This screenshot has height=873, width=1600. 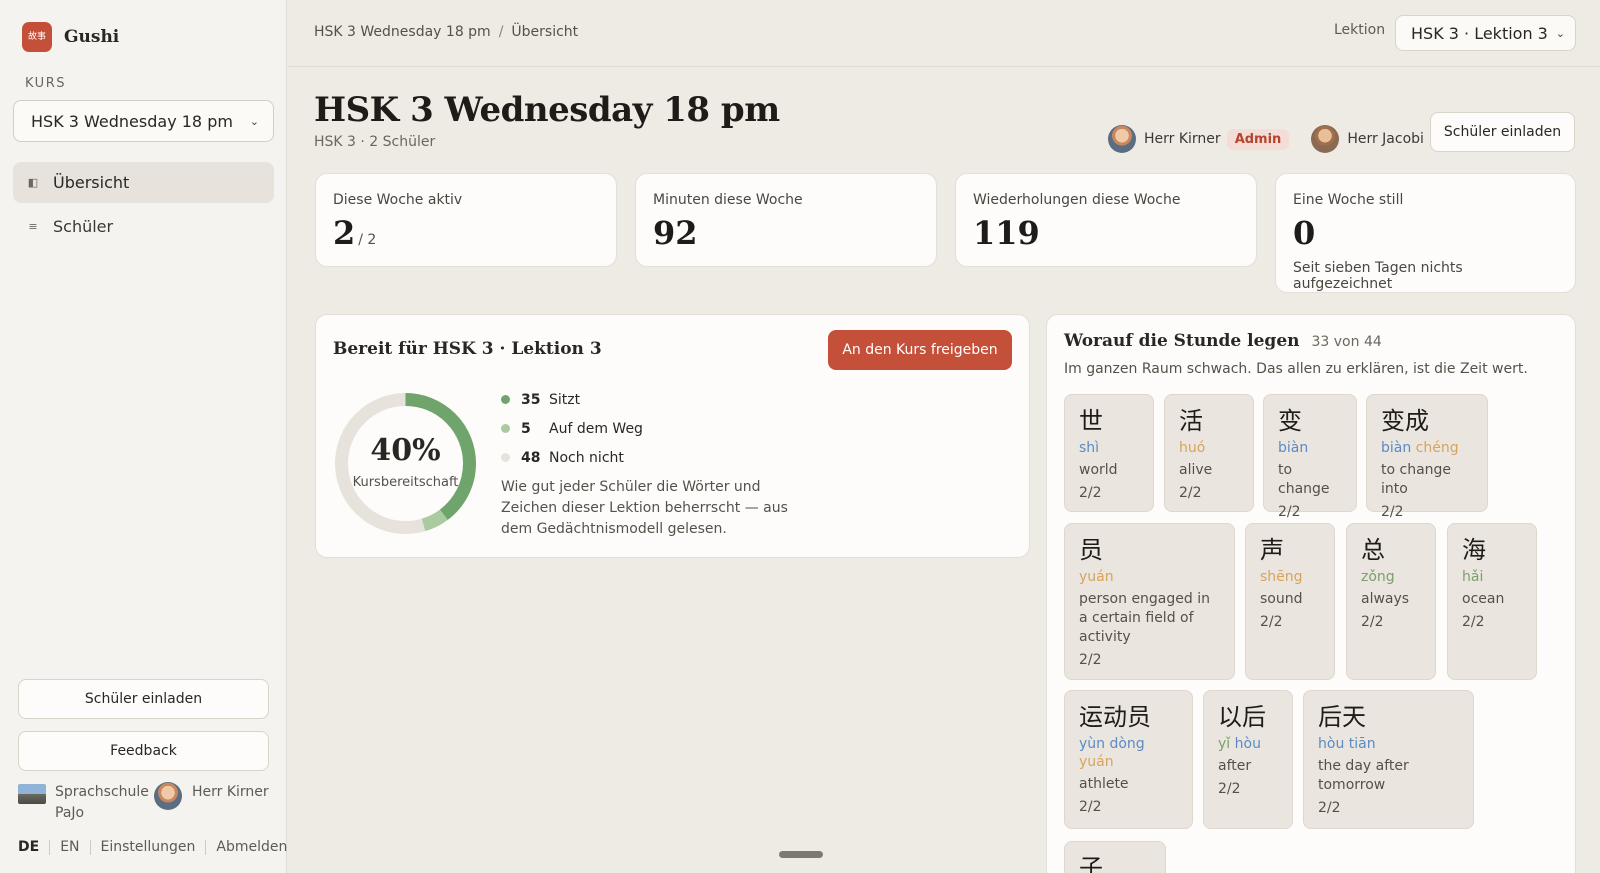 What do you see at coordinates (1363, 775) in the screenshot?
I see `word-meaning: the day after tomorrow` at bounding box center [1363, 775].